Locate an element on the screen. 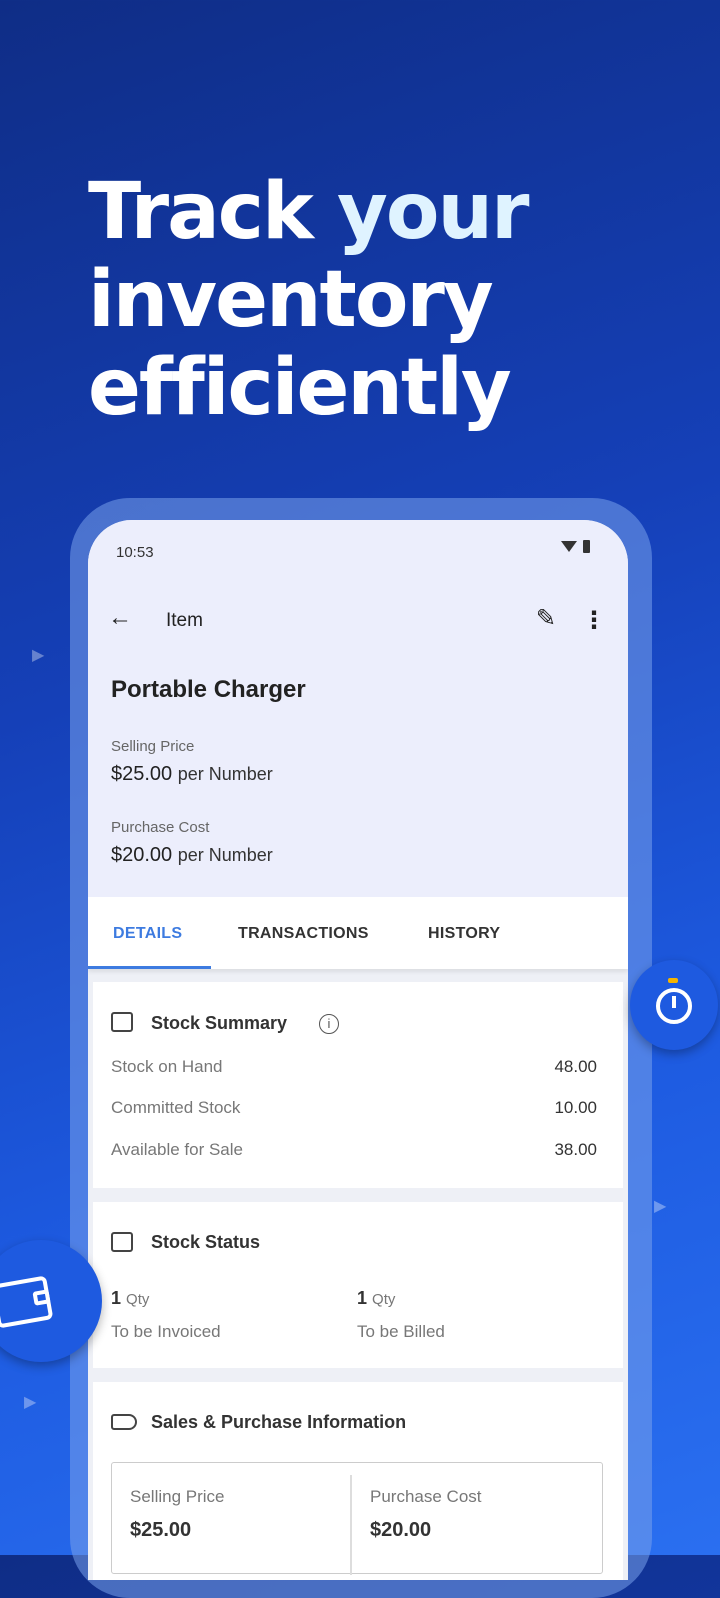 The image size is (720, 1598). selling-price-value: $25.00 per Number is located at coordinates (192, 774).